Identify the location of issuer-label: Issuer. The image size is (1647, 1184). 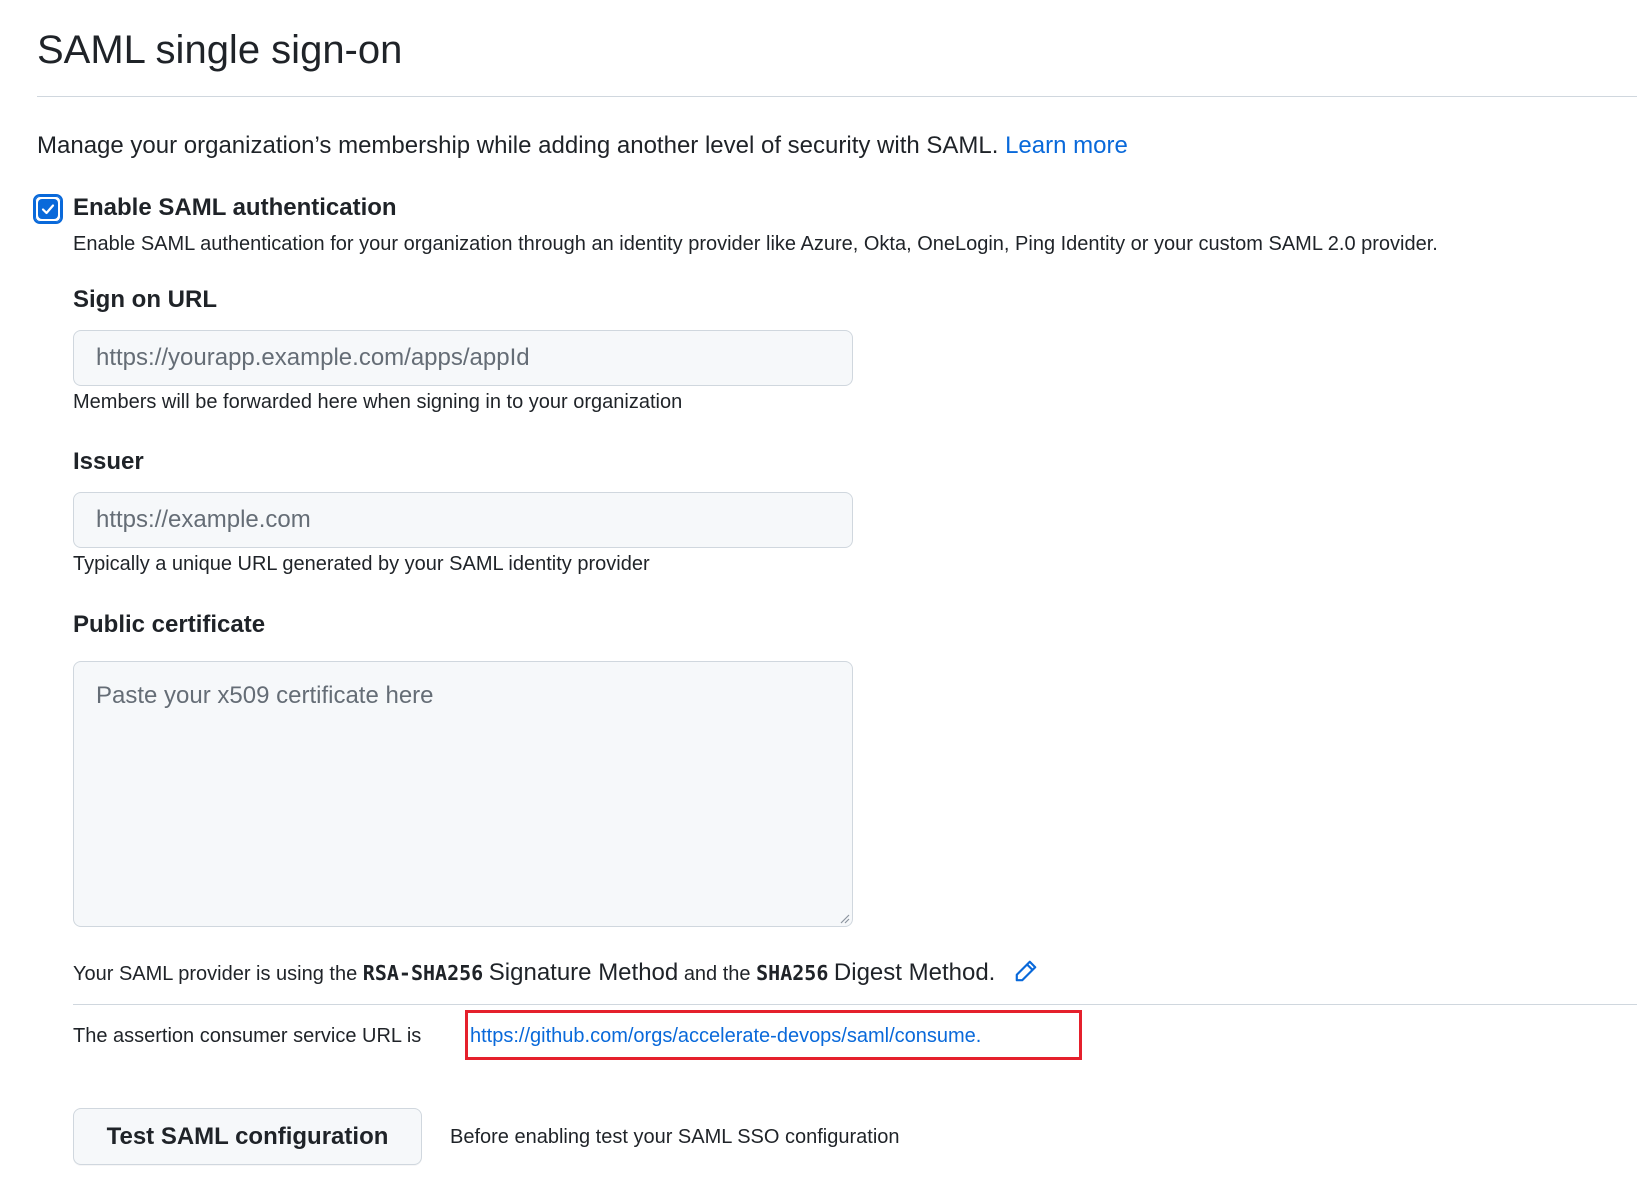
(108, 461).